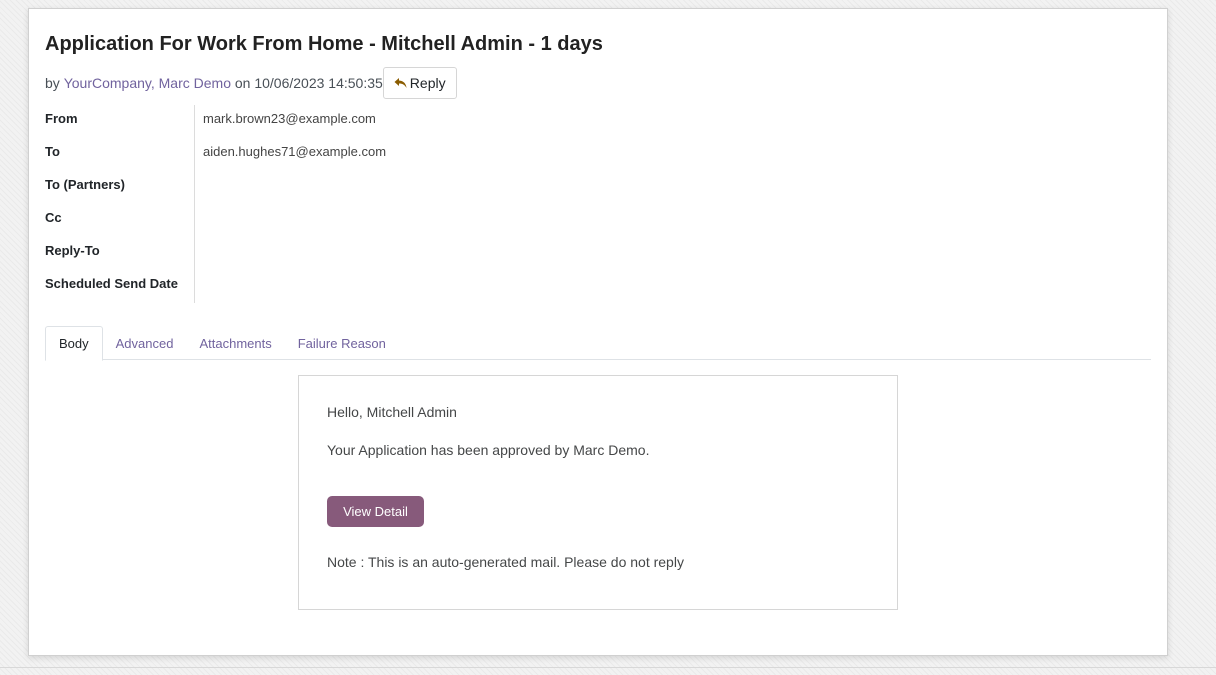 The image size is (1216, 675). Describe the element at coordinates (235, 343) in the screenshot. I see `tab-attachments: Attachments` at that location.